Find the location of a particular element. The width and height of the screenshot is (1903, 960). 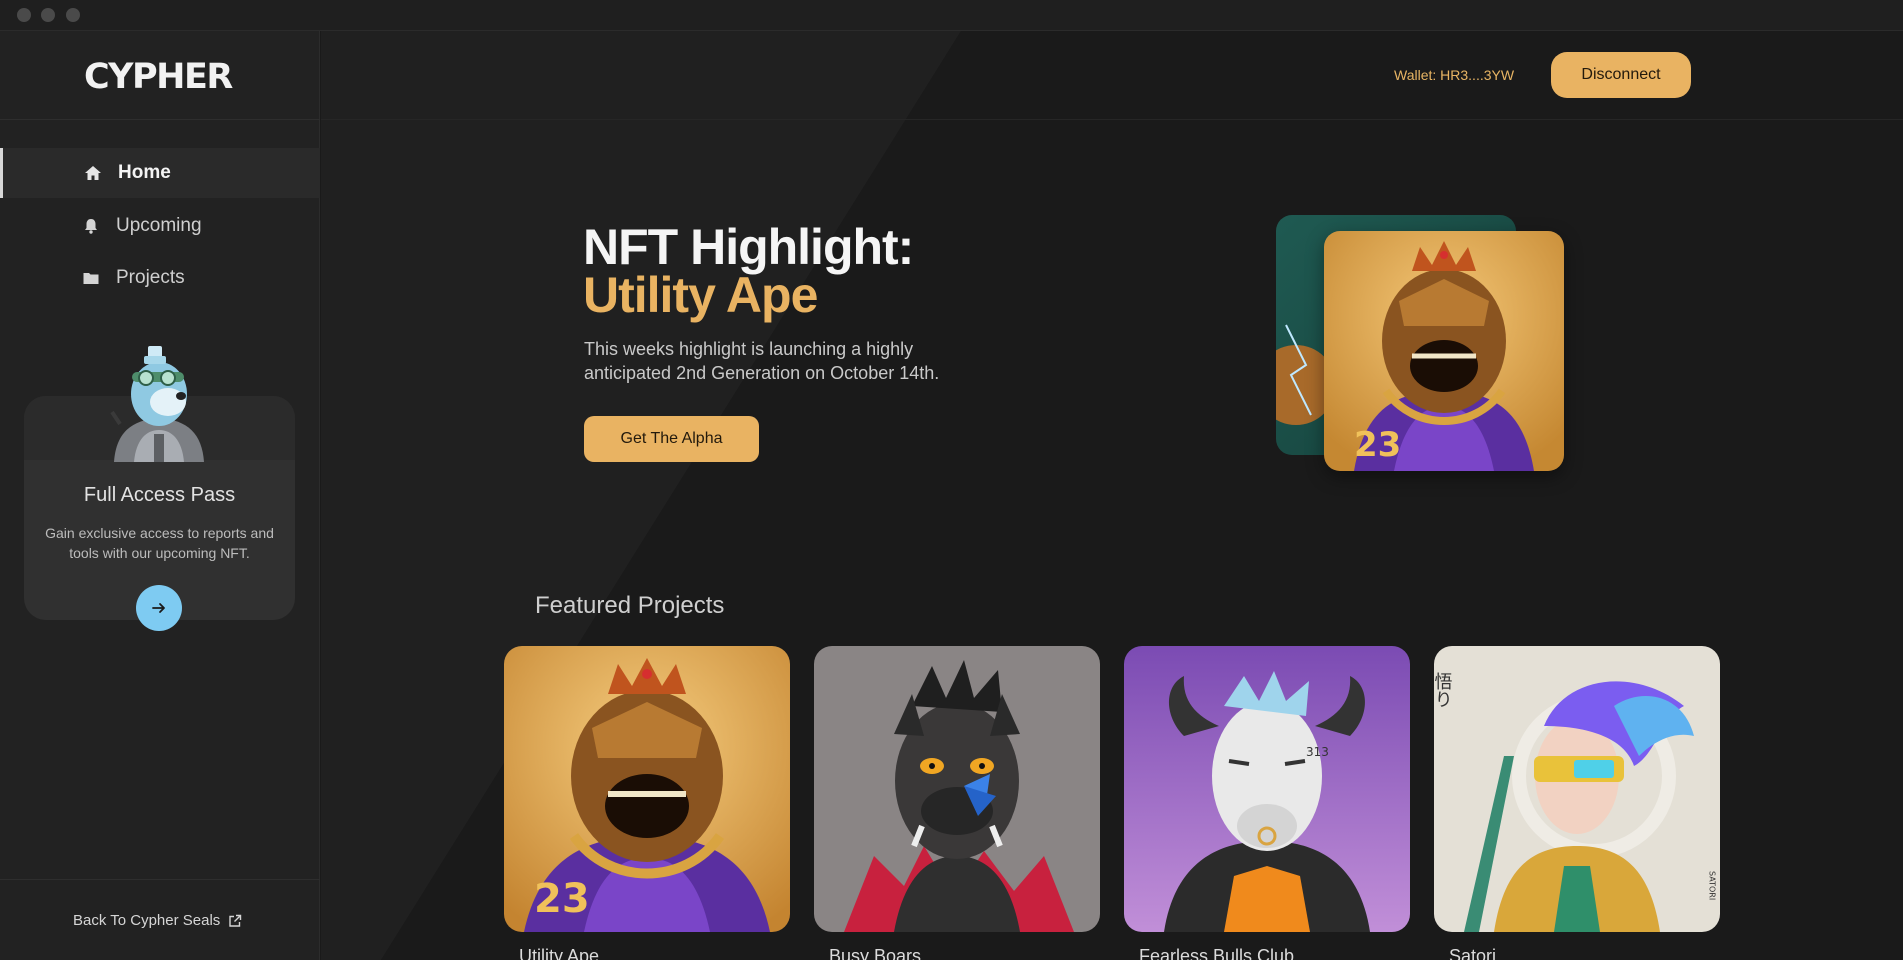

project-name: Fearless Bulls Club is located at coordinates (1217, 953).